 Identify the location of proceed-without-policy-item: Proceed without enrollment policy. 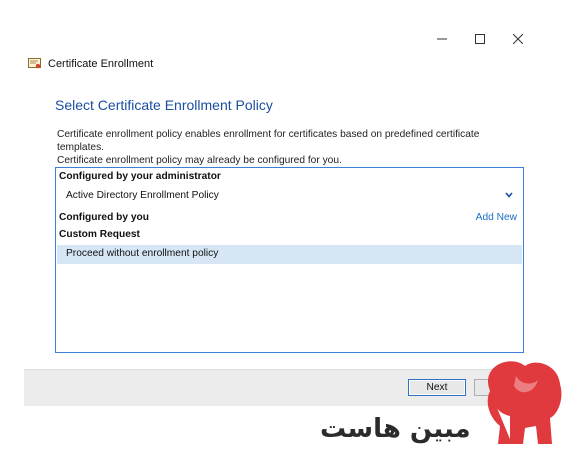
(289, 254).